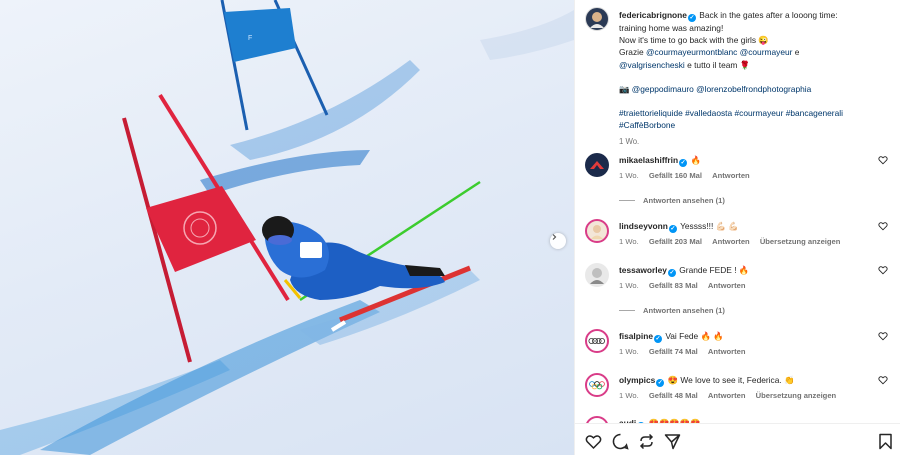 The image size is (900, 455). I want to click on bookmark-icon, so click(885, 441).